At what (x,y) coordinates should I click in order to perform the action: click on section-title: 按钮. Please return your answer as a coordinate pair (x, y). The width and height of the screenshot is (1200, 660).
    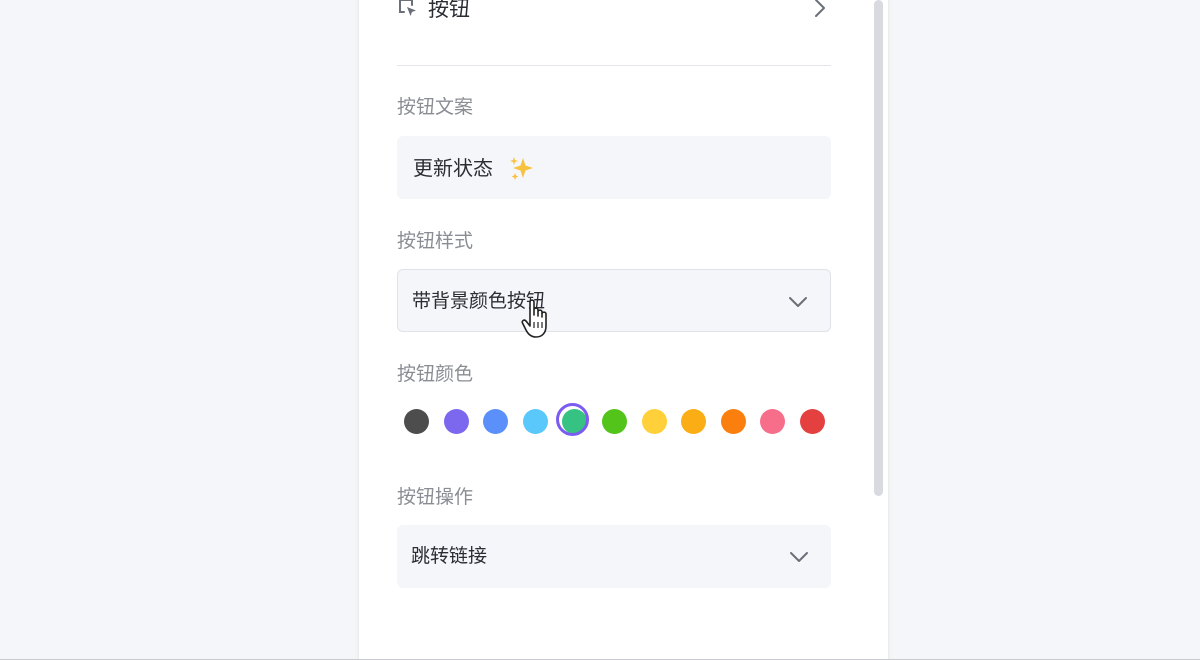
    Looking at the image, I should click on (449, 10).